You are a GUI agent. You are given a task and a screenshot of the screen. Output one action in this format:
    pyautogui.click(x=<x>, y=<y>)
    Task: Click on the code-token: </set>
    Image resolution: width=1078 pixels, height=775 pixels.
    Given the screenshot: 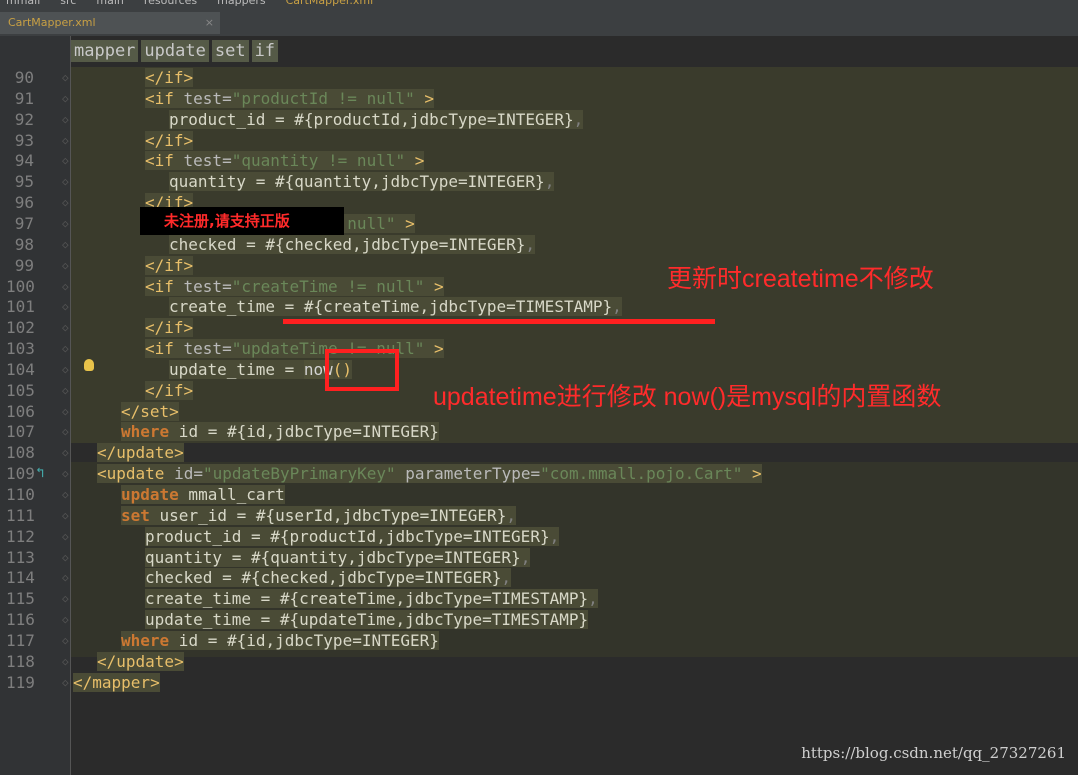 What is the action you would take?
    pyautogui.click(x=150, y=411)
    